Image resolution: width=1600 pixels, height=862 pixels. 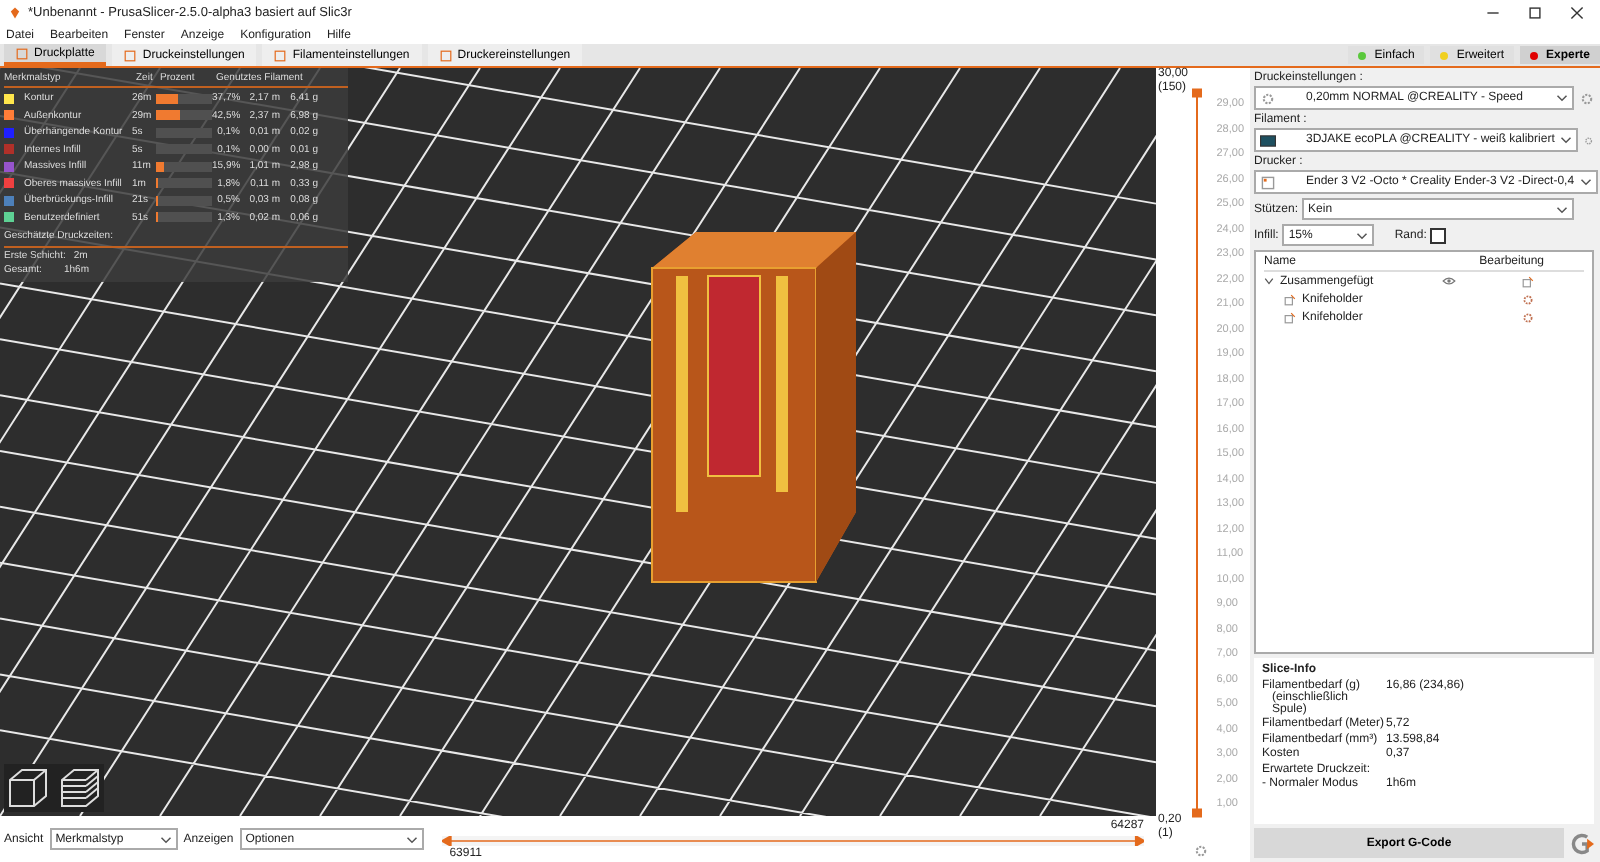 What do you see at coordinates (1535, 13) in the screenshot?
I see `maximize-icon` at bounding box center [1535, 13].